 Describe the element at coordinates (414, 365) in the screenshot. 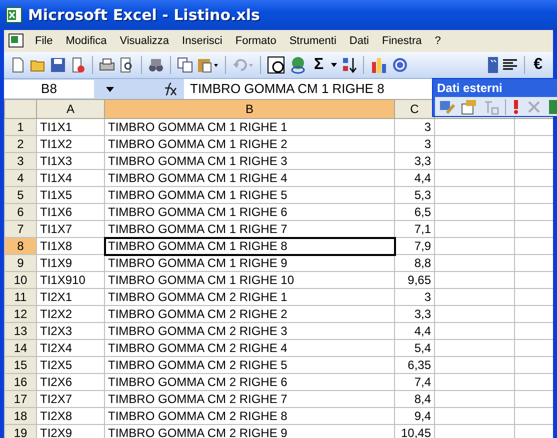

I see `table-cell: 6,35` at that location.